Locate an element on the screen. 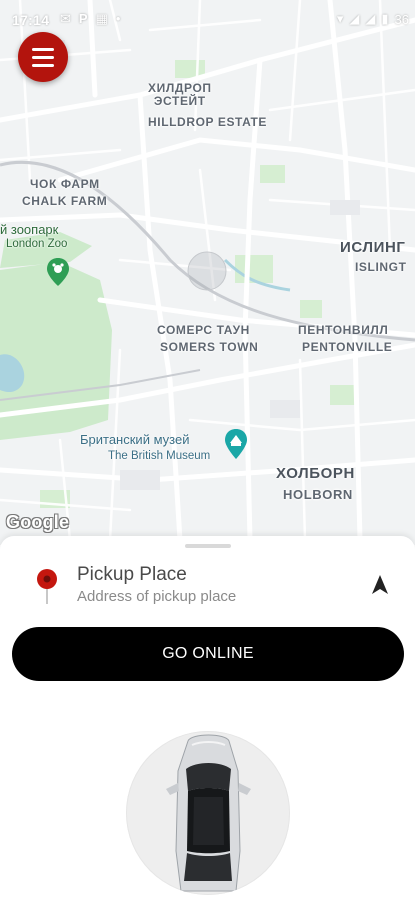 Image resolution: width=415 pixels, height=900 pixels. map-label-holborn-ru: ХОЛБОРН is located at coordinates (315, 473).